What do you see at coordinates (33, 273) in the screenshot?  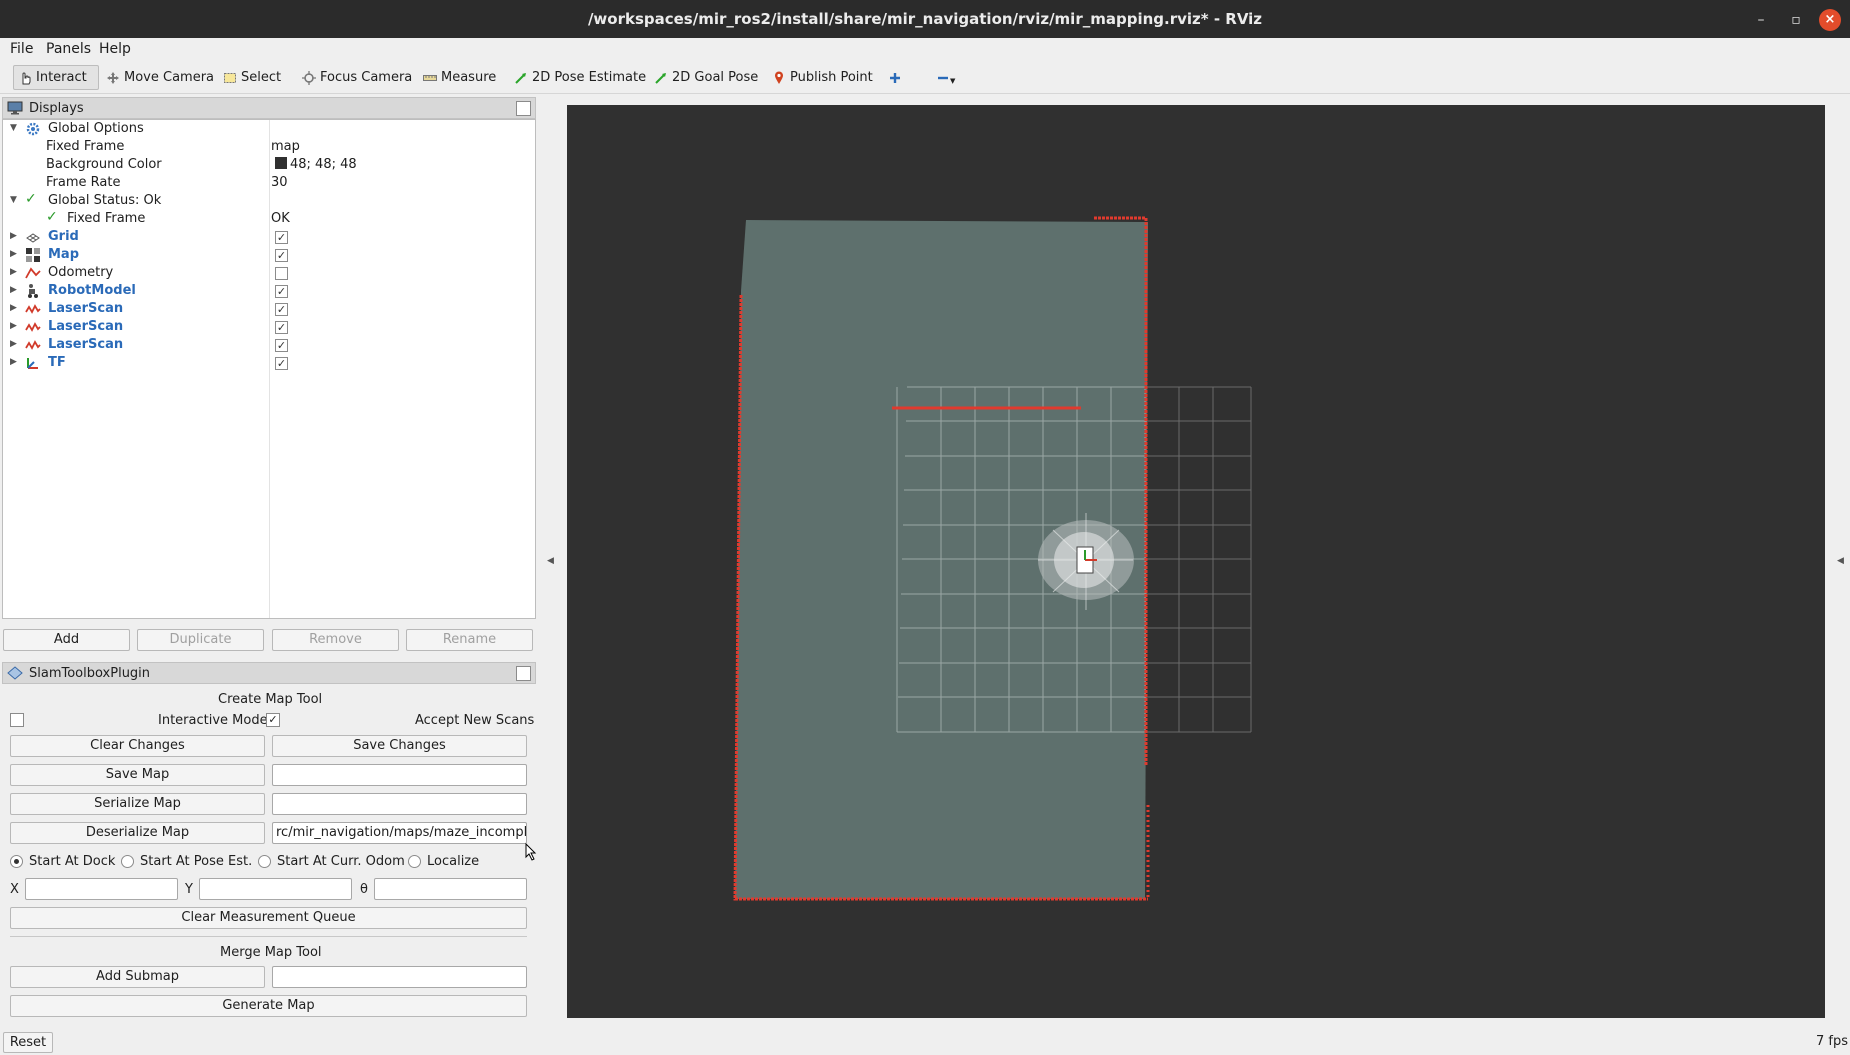 I see `odometry-icon` at bounding box center [33, 273].